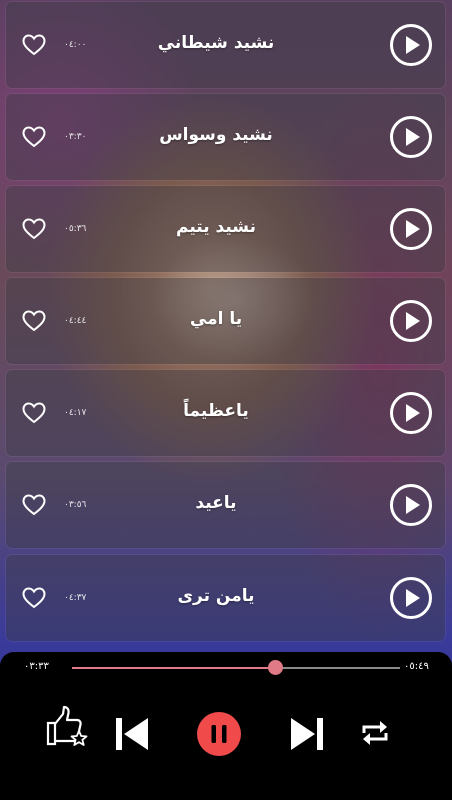 The width and height of the screenshot is (452, 800). Describe the element at coordinates (216, 503) in the screenshot. I see `track-title: ياعيد` at that location.